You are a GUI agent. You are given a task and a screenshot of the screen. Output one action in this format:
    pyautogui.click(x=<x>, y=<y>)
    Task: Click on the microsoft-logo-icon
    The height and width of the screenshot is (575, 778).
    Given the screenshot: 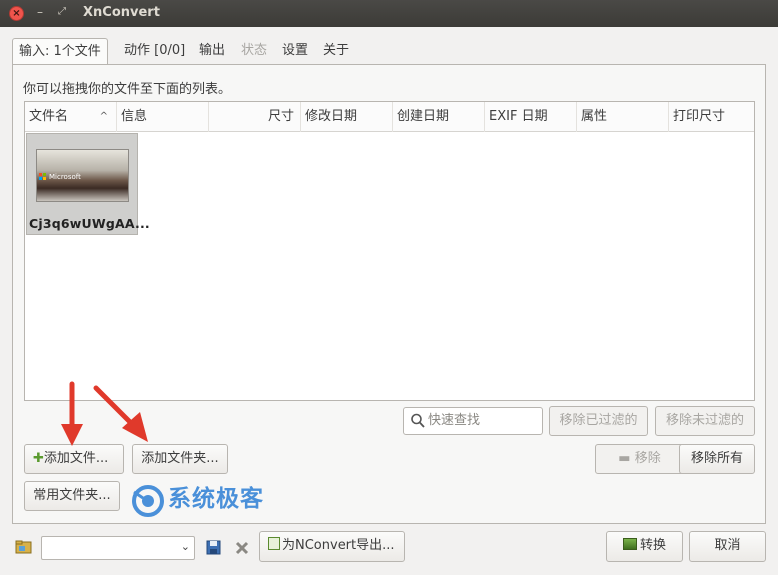 What is the action you would take?
    pyautogui.click(x=43, y=177)
    